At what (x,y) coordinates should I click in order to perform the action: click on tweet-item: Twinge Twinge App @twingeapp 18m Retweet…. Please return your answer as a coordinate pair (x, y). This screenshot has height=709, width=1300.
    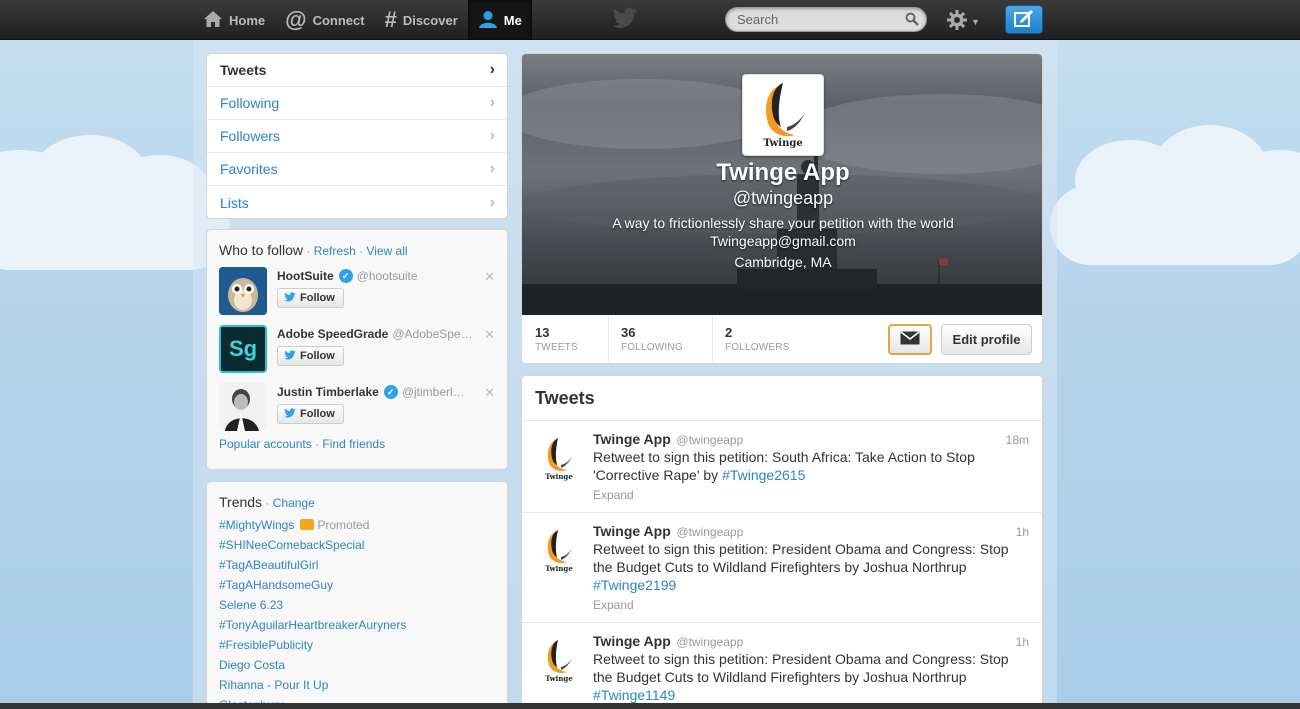
    Looking at the image, I should click on (782, 467).